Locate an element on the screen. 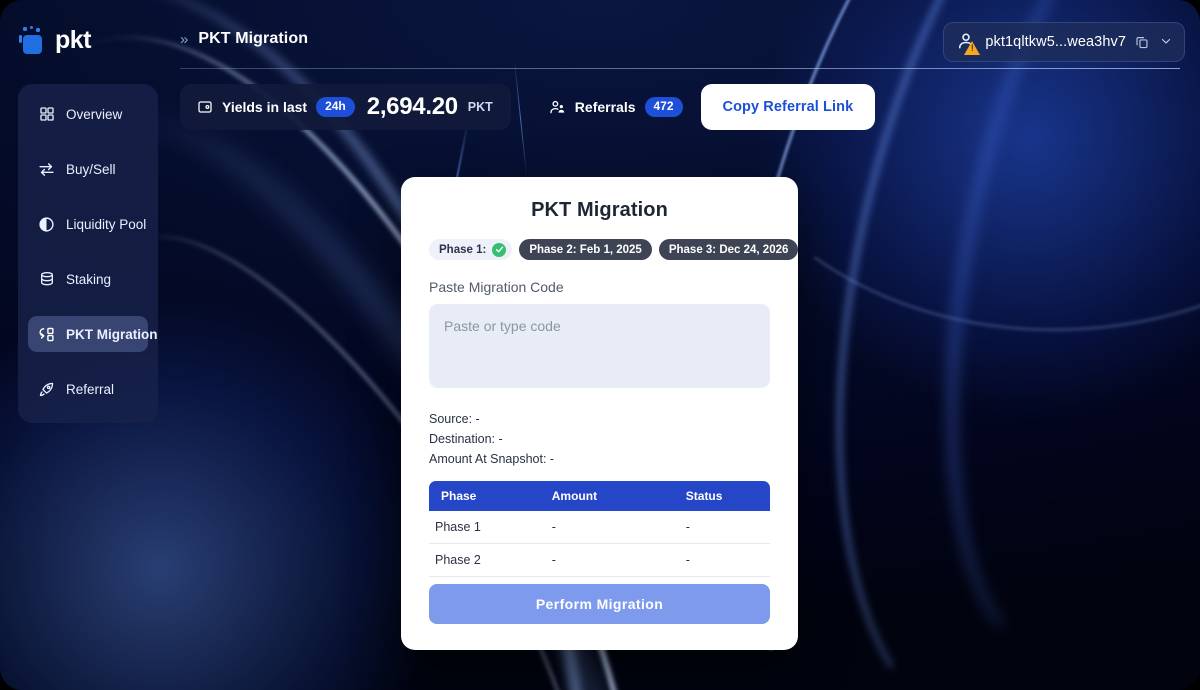 This screenshot has height=690, width=1200. table-row: Phase 2 - - is located at coordinates (599, 560).